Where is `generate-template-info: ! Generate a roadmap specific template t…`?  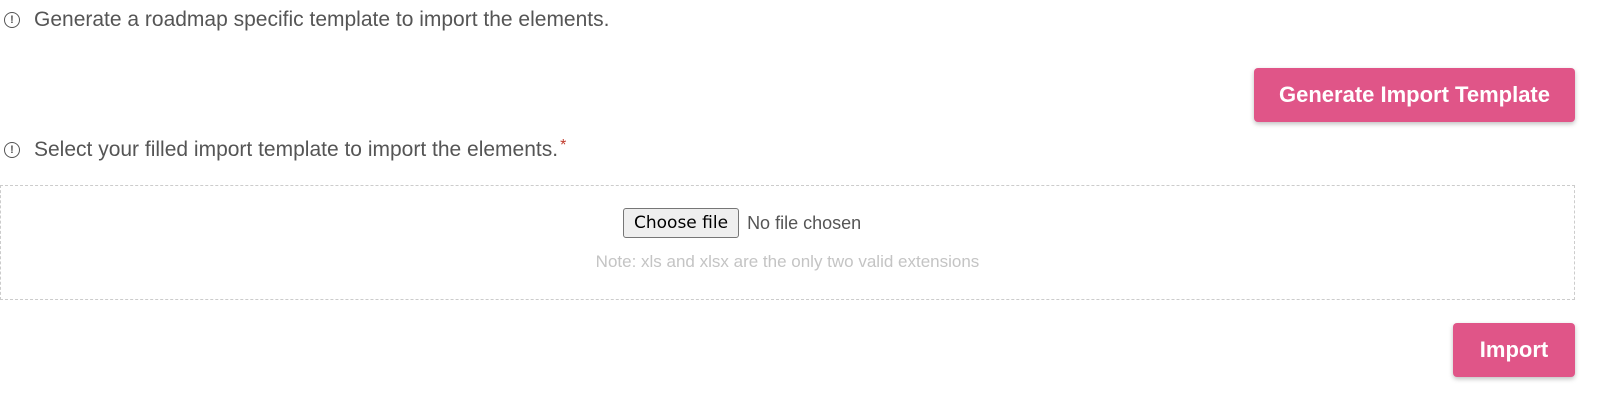
generate-template-info: ! Generate a roadmap specific template t… is located at coordinates (304, 20).